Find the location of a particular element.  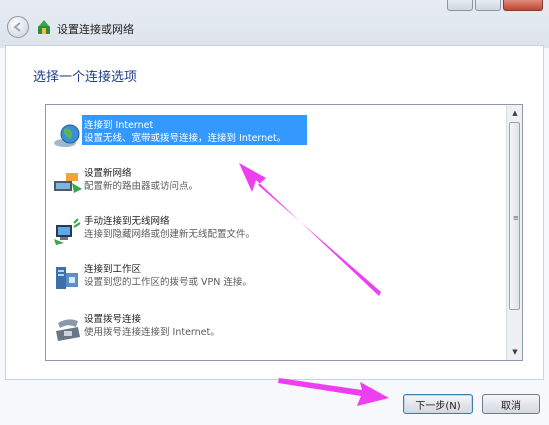

list-scrollbar: ▲ ≡ ▼ is located at coordinates (514, 232).